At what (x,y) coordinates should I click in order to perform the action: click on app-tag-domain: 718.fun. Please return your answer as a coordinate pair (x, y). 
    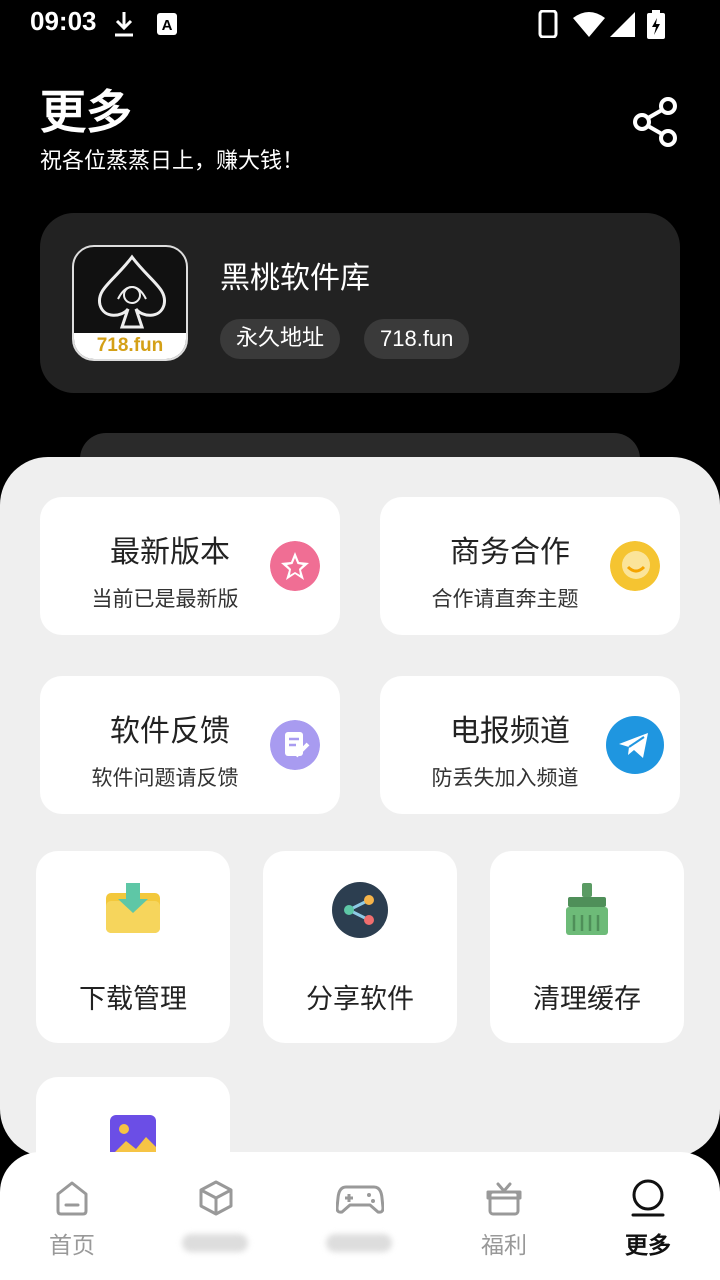
    Looking at the image, I should click on (417, 339).